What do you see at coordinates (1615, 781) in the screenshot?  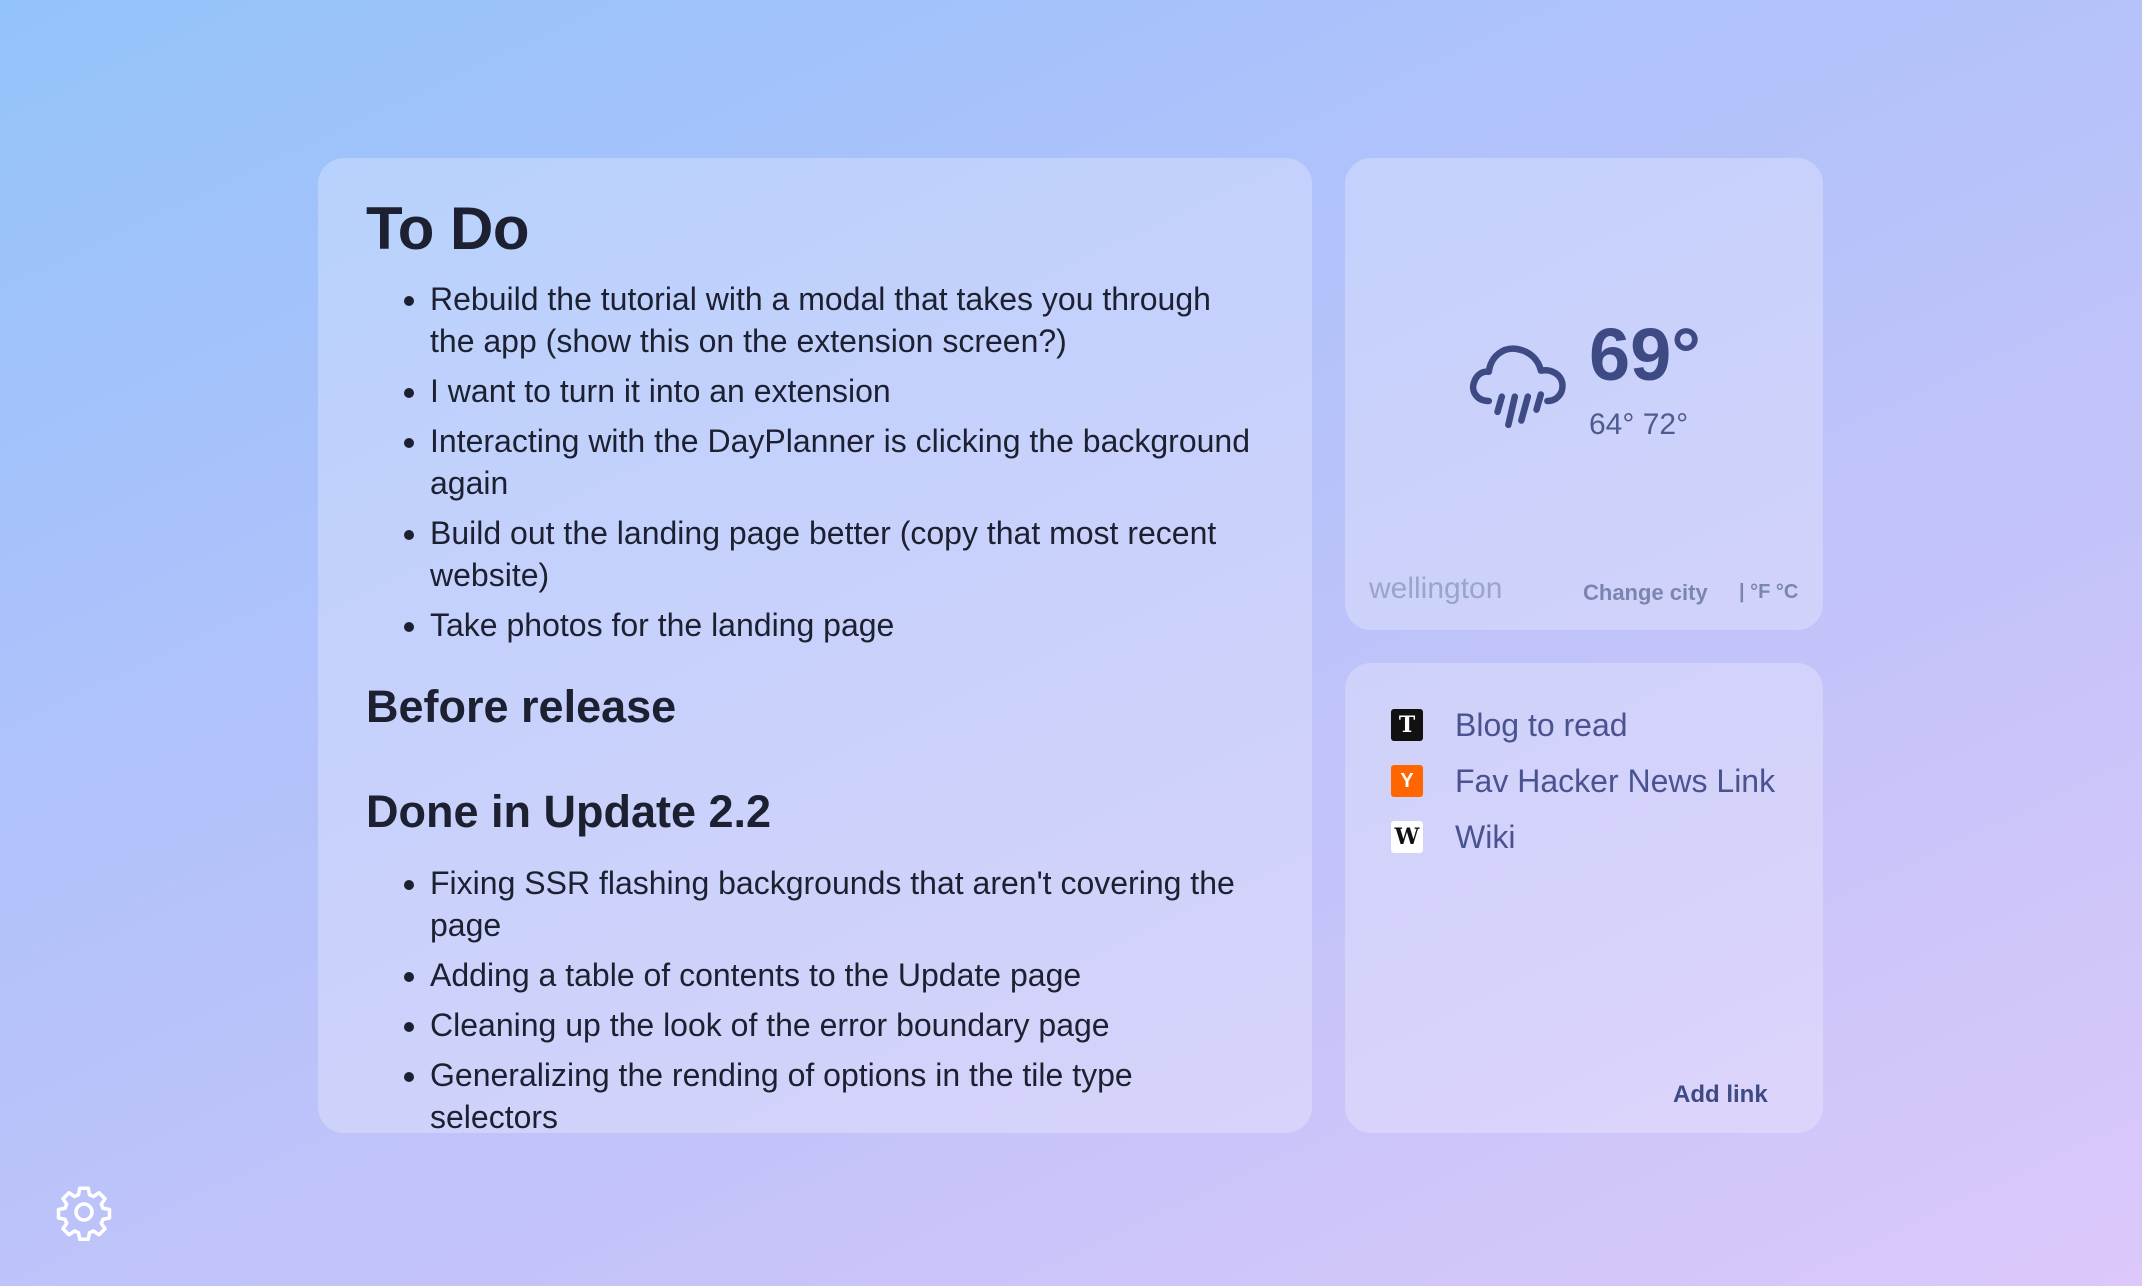 I see `link-label: Fav Hacker News Link` at bounding box center [1615, 781].